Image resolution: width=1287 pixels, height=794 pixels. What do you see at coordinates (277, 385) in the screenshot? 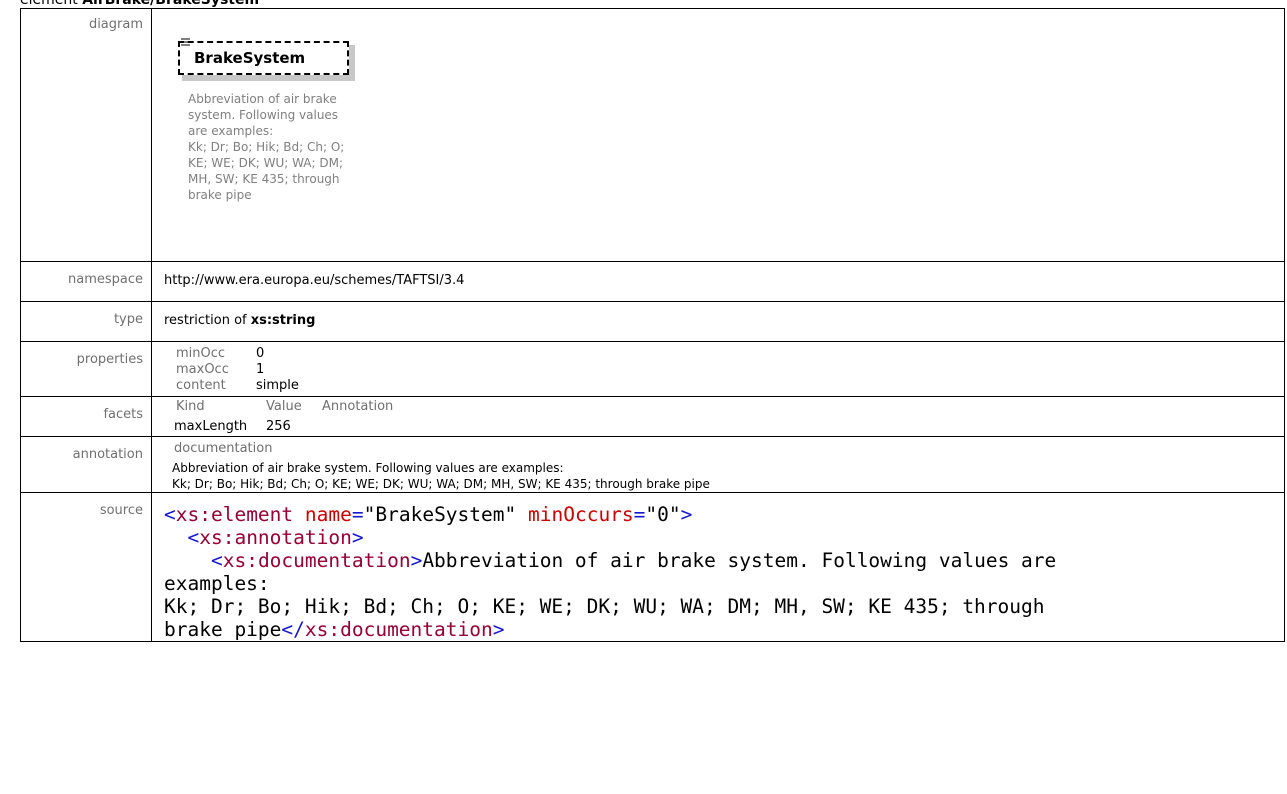
I see `property-value: simple` at bounding box center [277, 385].